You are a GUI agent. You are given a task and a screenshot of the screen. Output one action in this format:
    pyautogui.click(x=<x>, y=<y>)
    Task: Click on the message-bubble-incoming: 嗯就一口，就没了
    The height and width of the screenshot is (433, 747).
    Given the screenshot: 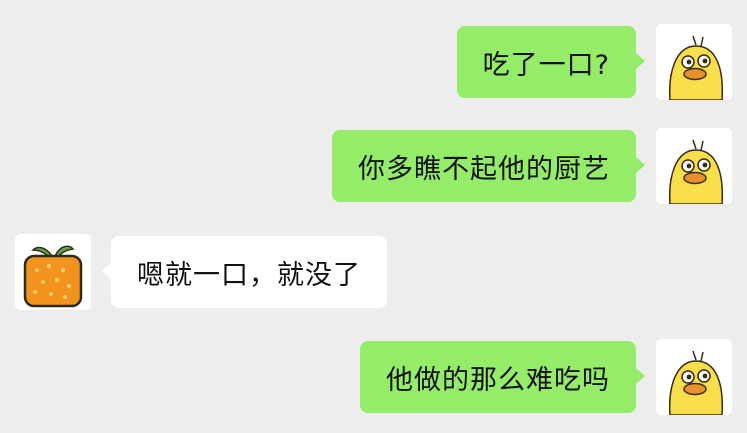 What is the action you would take?
    pyautogui.click(x=249, y=272)
    